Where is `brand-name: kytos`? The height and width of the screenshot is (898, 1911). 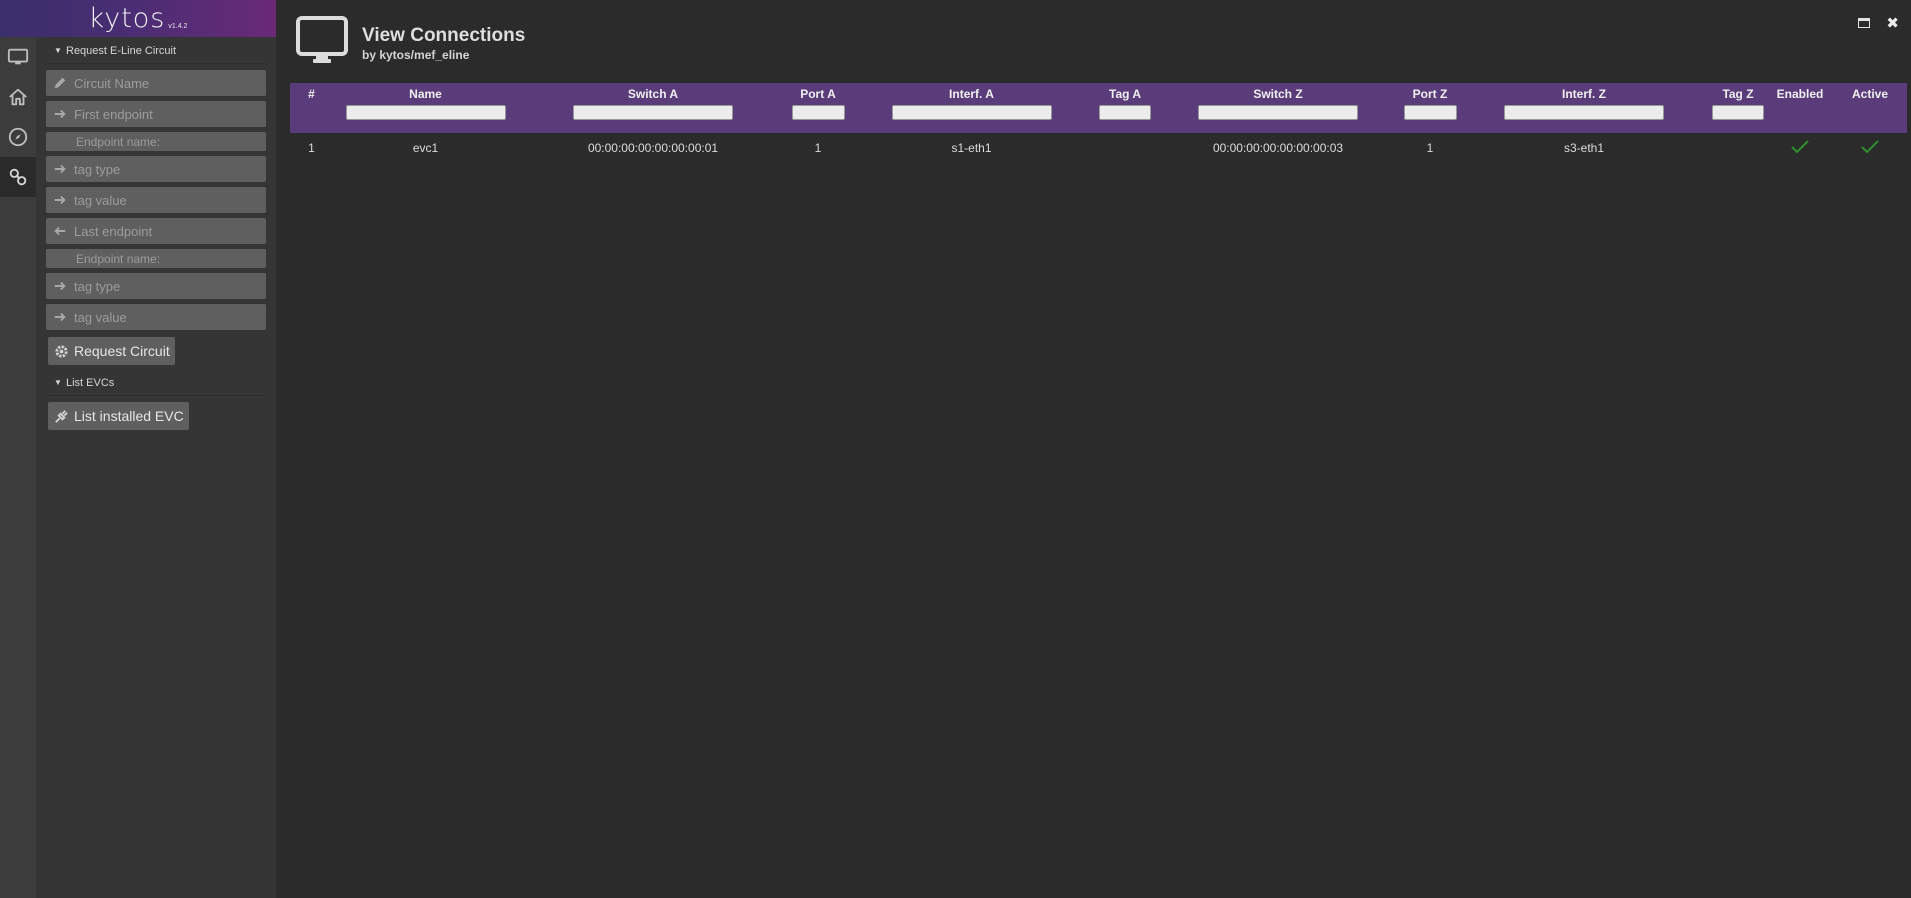 brand-name: kytos is located at coordinates (127, 18).